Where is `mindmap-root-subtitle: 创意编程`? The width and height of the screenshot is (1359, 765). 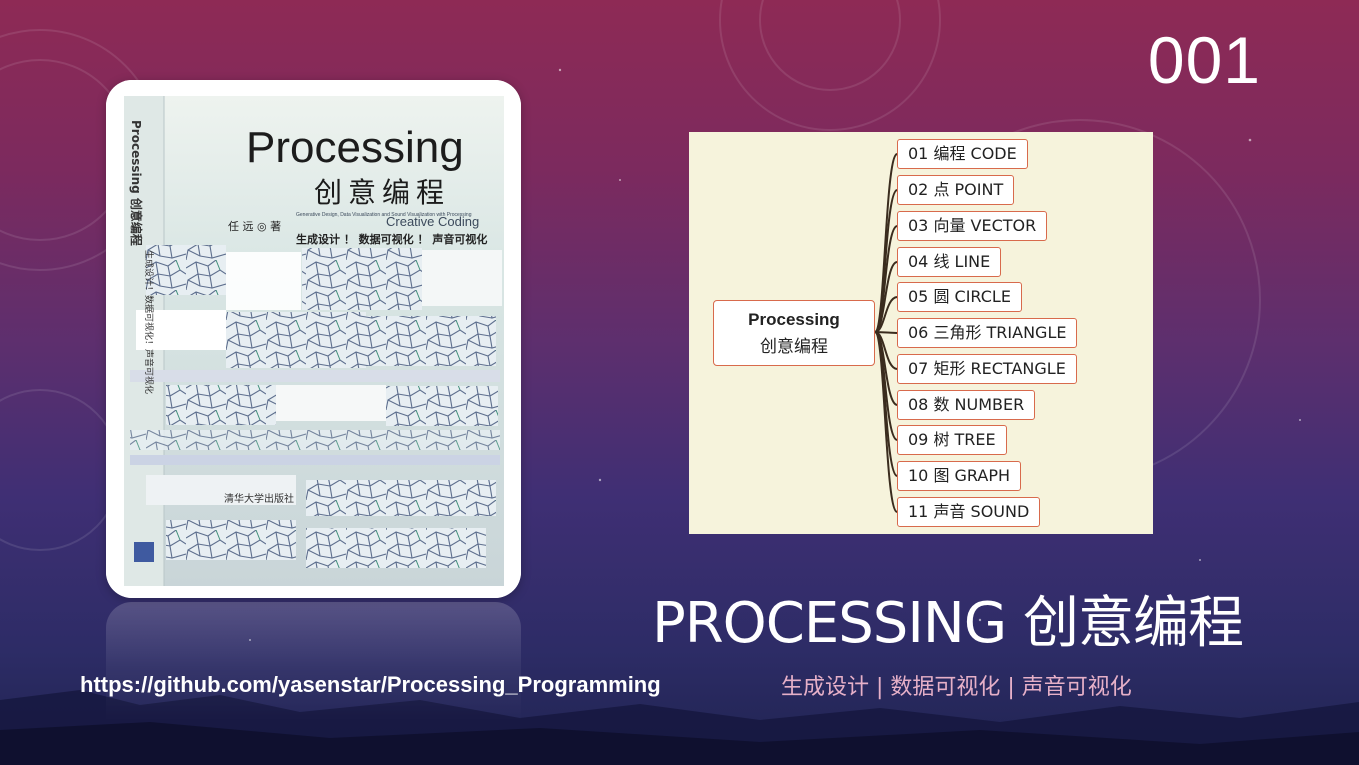
mindmap-root-subtitle: 创意编程 is located at coordinates (794, 346).